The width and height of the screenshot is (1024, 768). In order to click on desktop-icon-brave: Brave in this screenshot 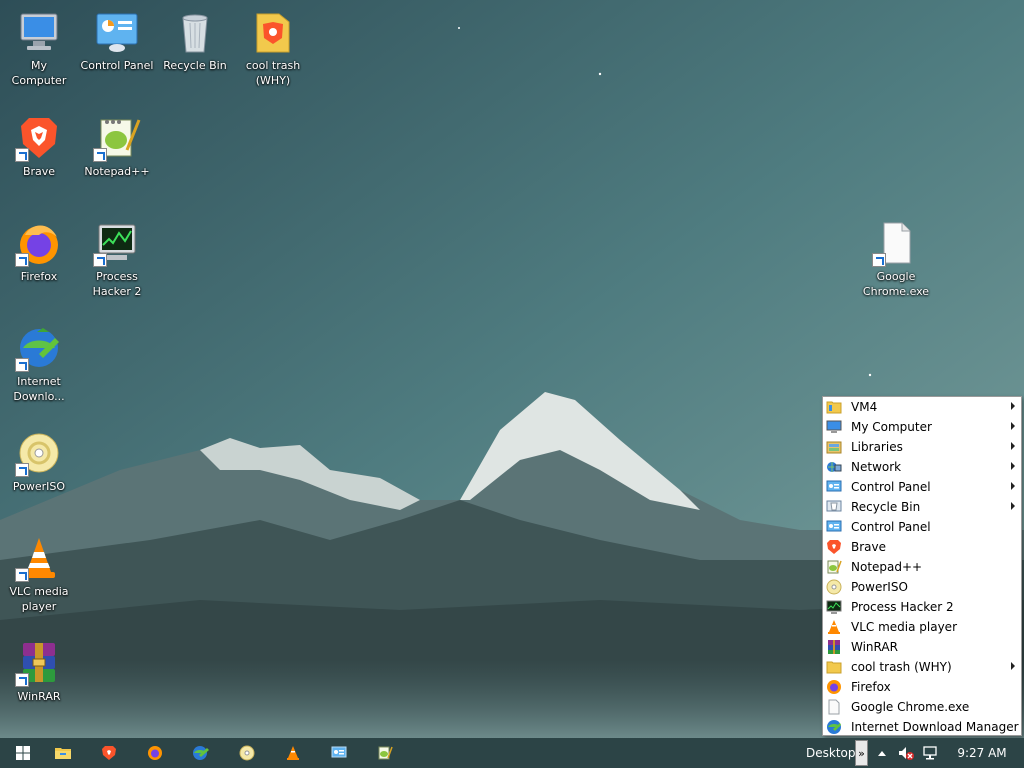, I will do `click(39, 144)`.